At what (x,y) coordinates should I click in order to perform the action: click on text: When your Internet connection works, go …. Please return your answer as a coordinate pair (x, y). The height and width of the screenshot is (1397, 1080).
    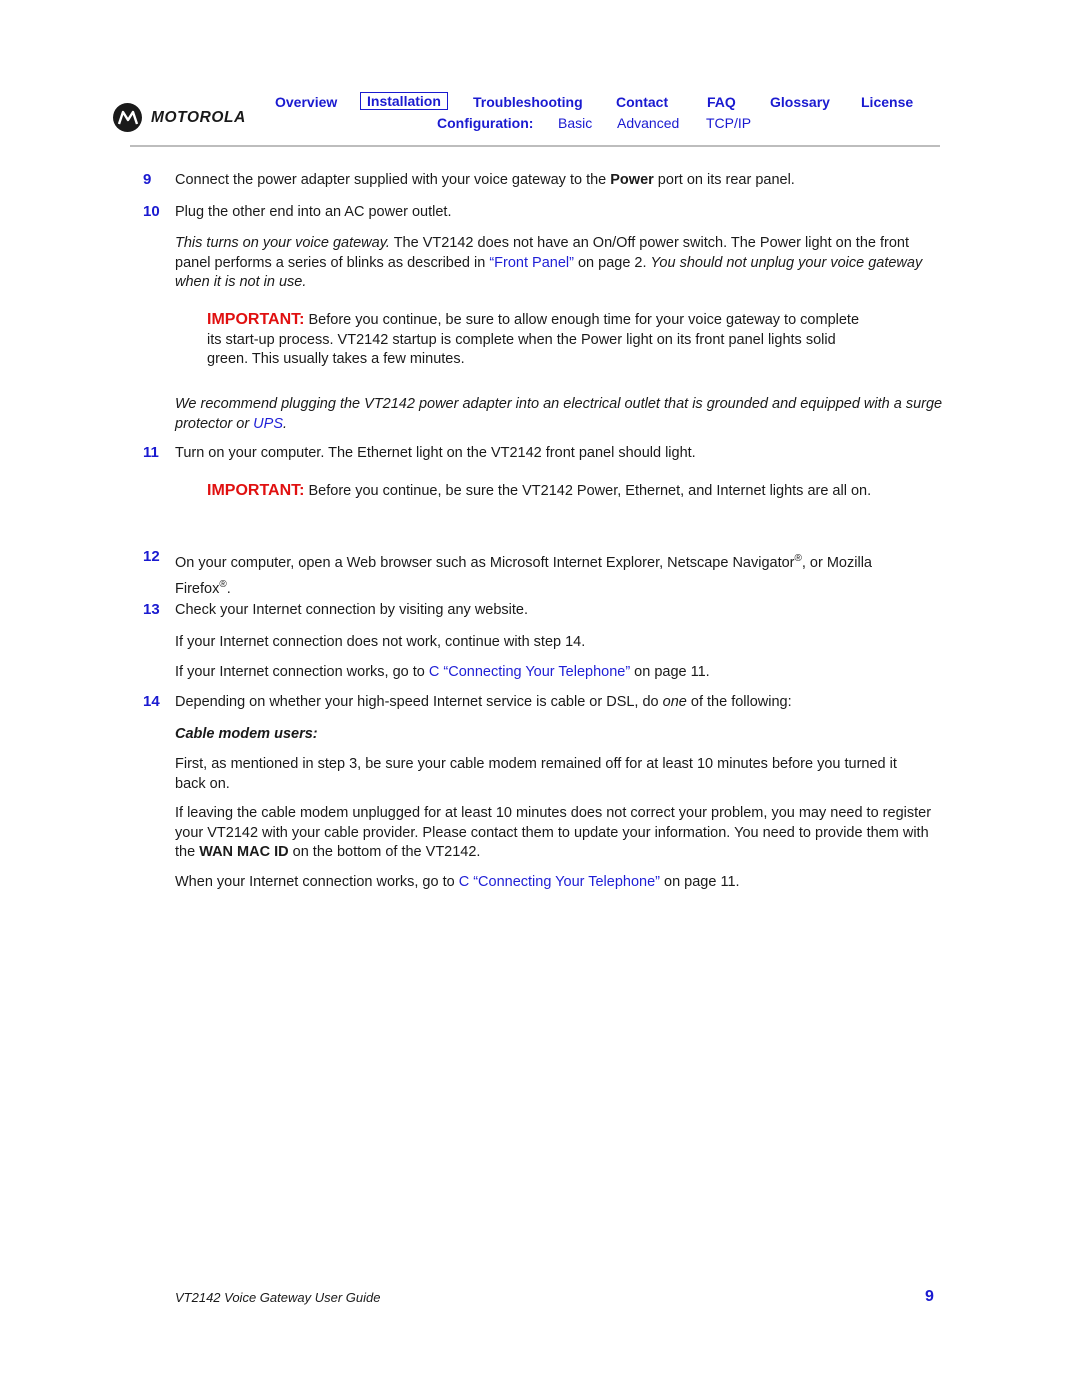
    Looking at the image, I should click on (317, 882).